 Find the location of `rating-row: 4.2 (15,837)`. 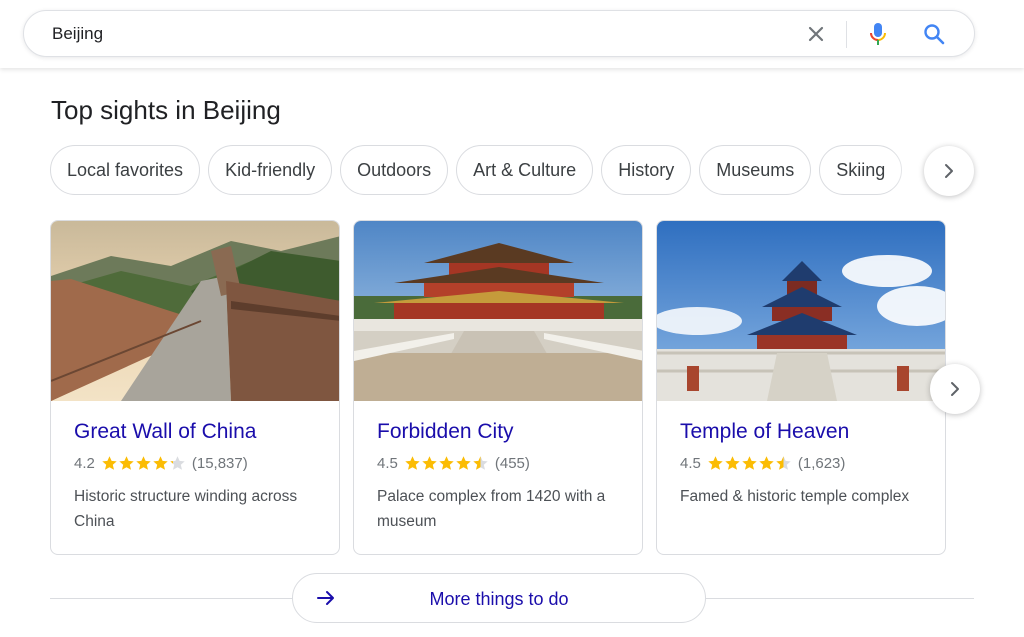

rating-row: 4.2 (15,837) is located at coordinates (161, 463).